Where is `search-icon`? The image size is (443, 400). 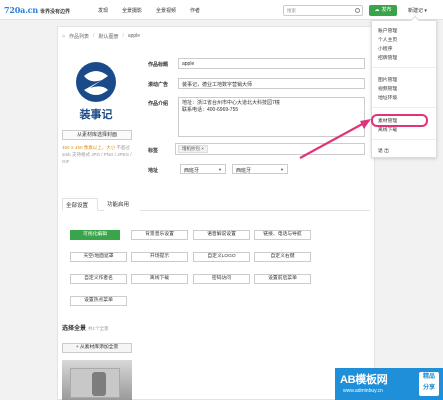 search-icon is located at coordinates (357, 10).